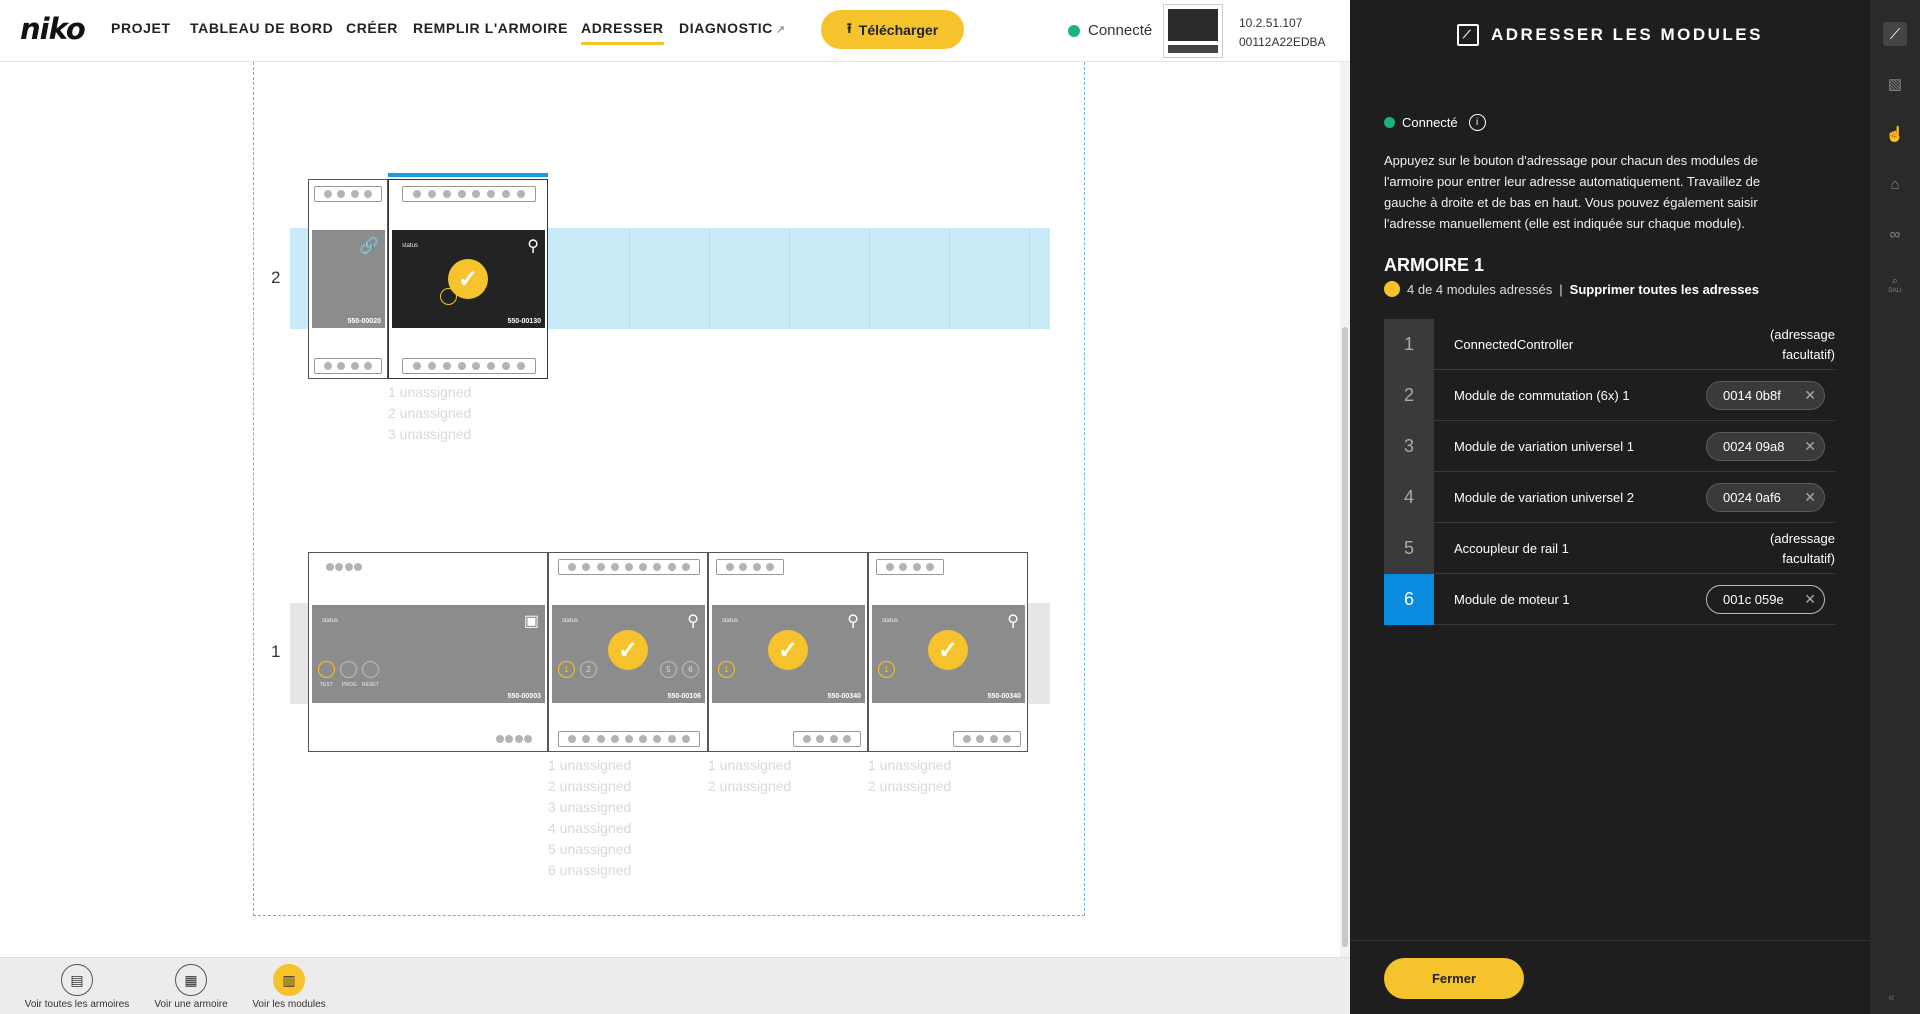  Describe the element at coordinates (590, 849) in the screenshot. I see `unassigned-output: 5 unassigned` at that location.